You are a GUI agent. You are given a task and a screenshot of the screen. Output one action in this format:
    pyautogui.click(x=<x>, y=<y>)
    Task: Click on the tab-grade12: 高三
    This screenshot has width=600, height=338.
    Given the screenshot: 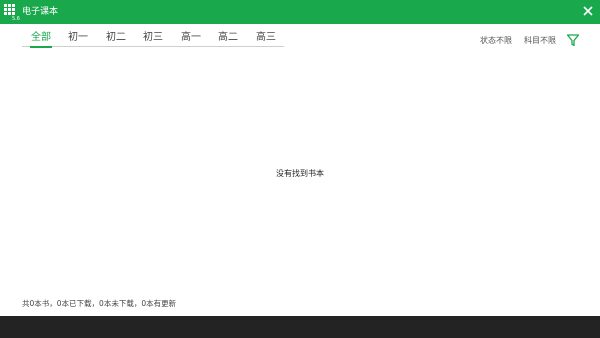 What is the action you would take?
    pyautogui.click(x=266, y=38)
    